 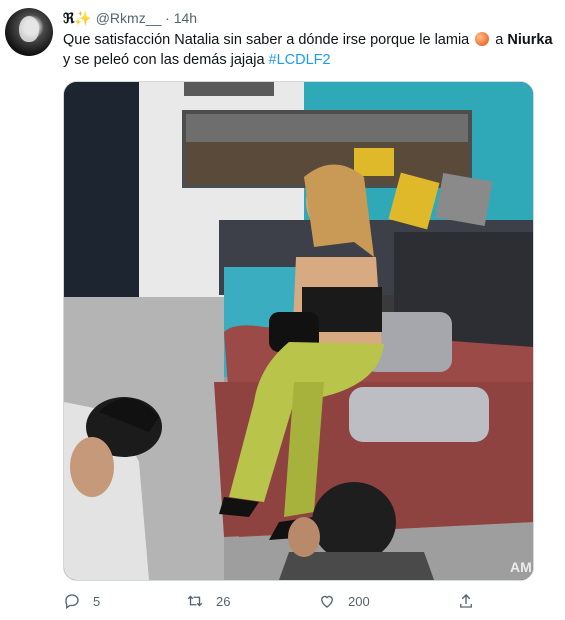 What do you see at coordinates (344, 601) in the screenshot?
I see `like-button: 200` at bounding box center [344, 601].